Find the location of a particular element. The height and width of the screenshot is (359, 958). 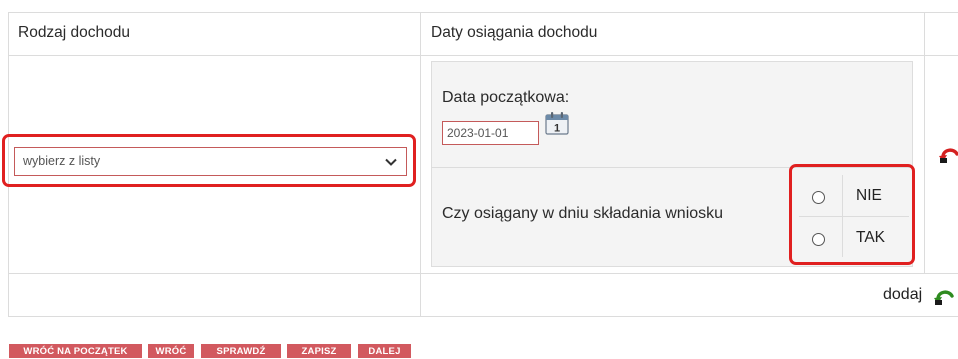

start-date-input: 2023-01-01 is located at coordinates (490, 133).